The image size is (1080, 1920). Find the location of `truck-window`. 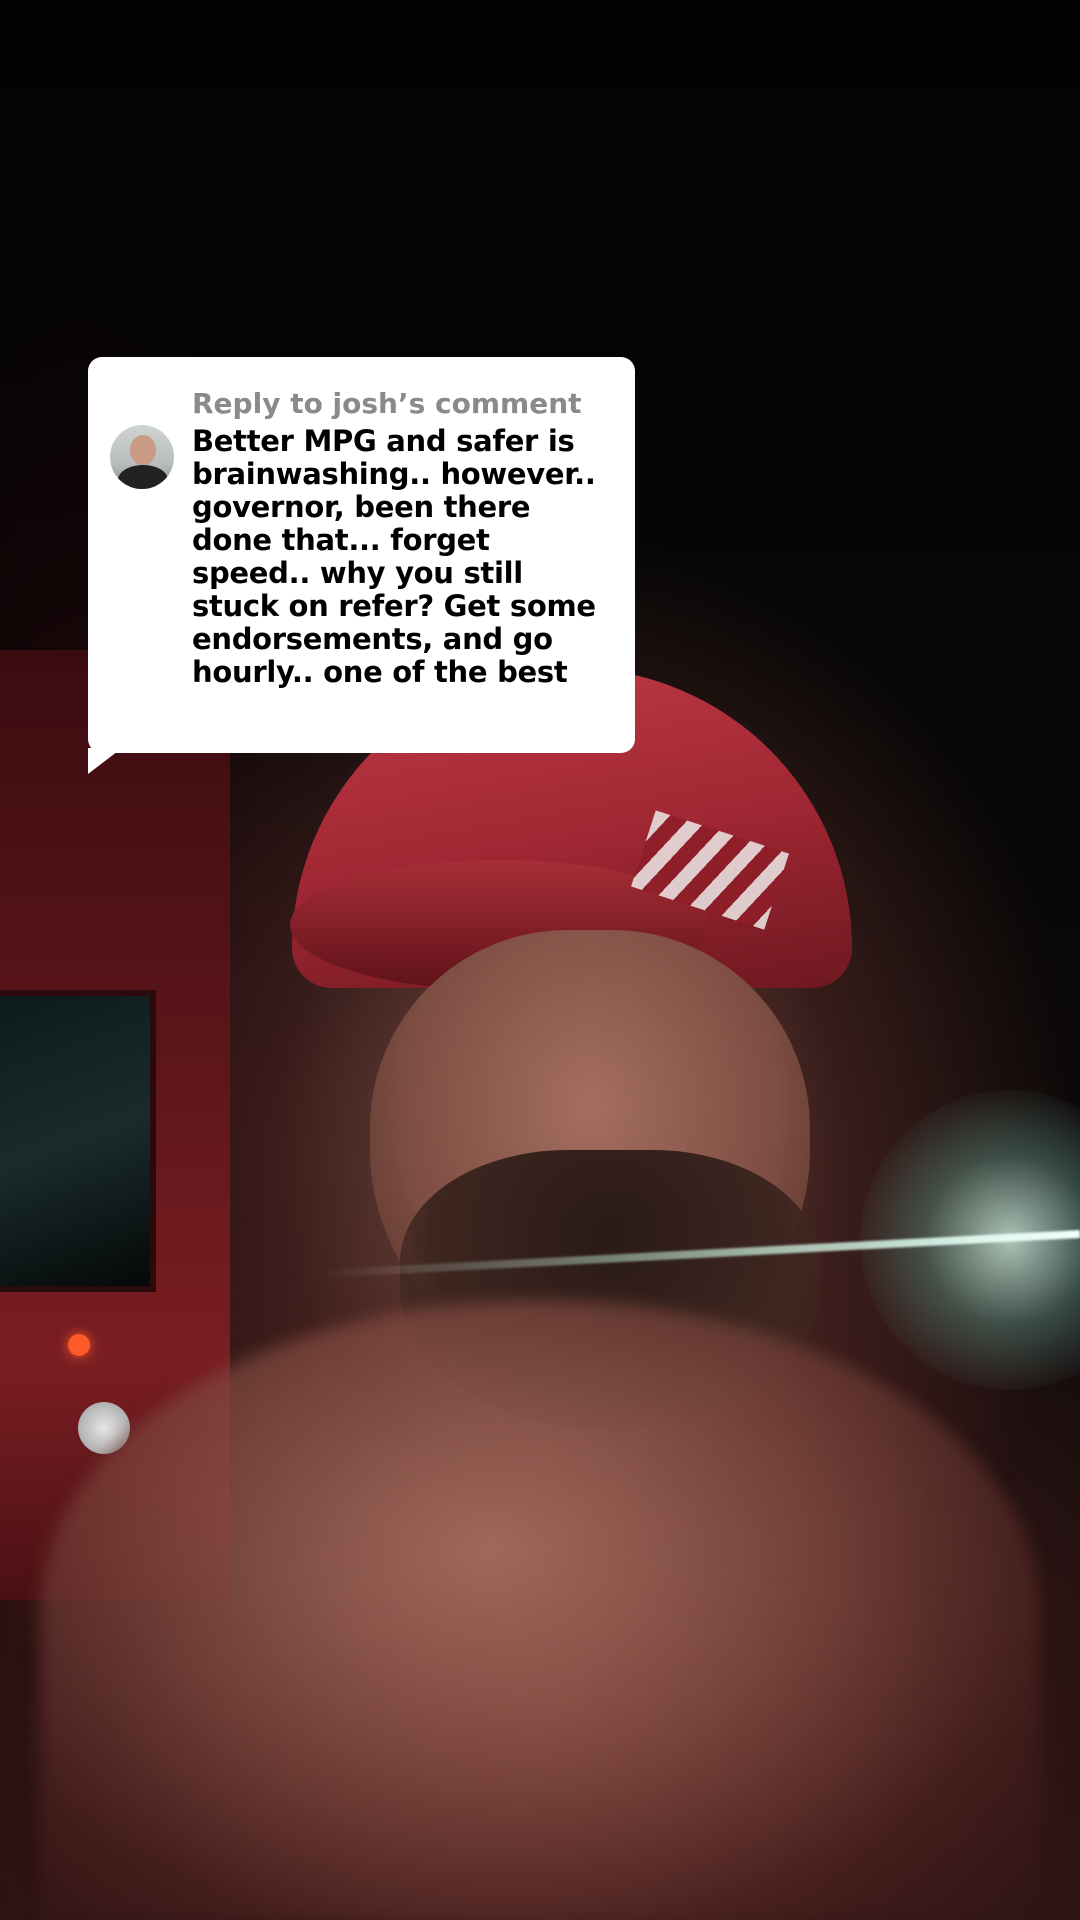

truck-window is located at coordinates (78, 1141).